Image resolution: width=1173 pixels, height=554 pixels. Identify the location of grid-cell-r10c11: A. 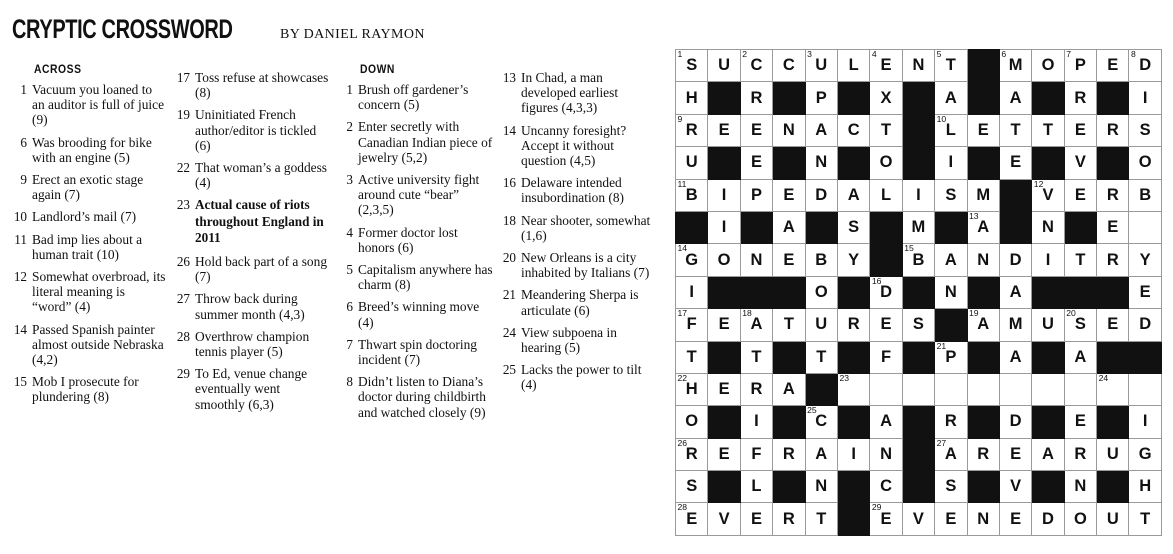
(1015, 357).